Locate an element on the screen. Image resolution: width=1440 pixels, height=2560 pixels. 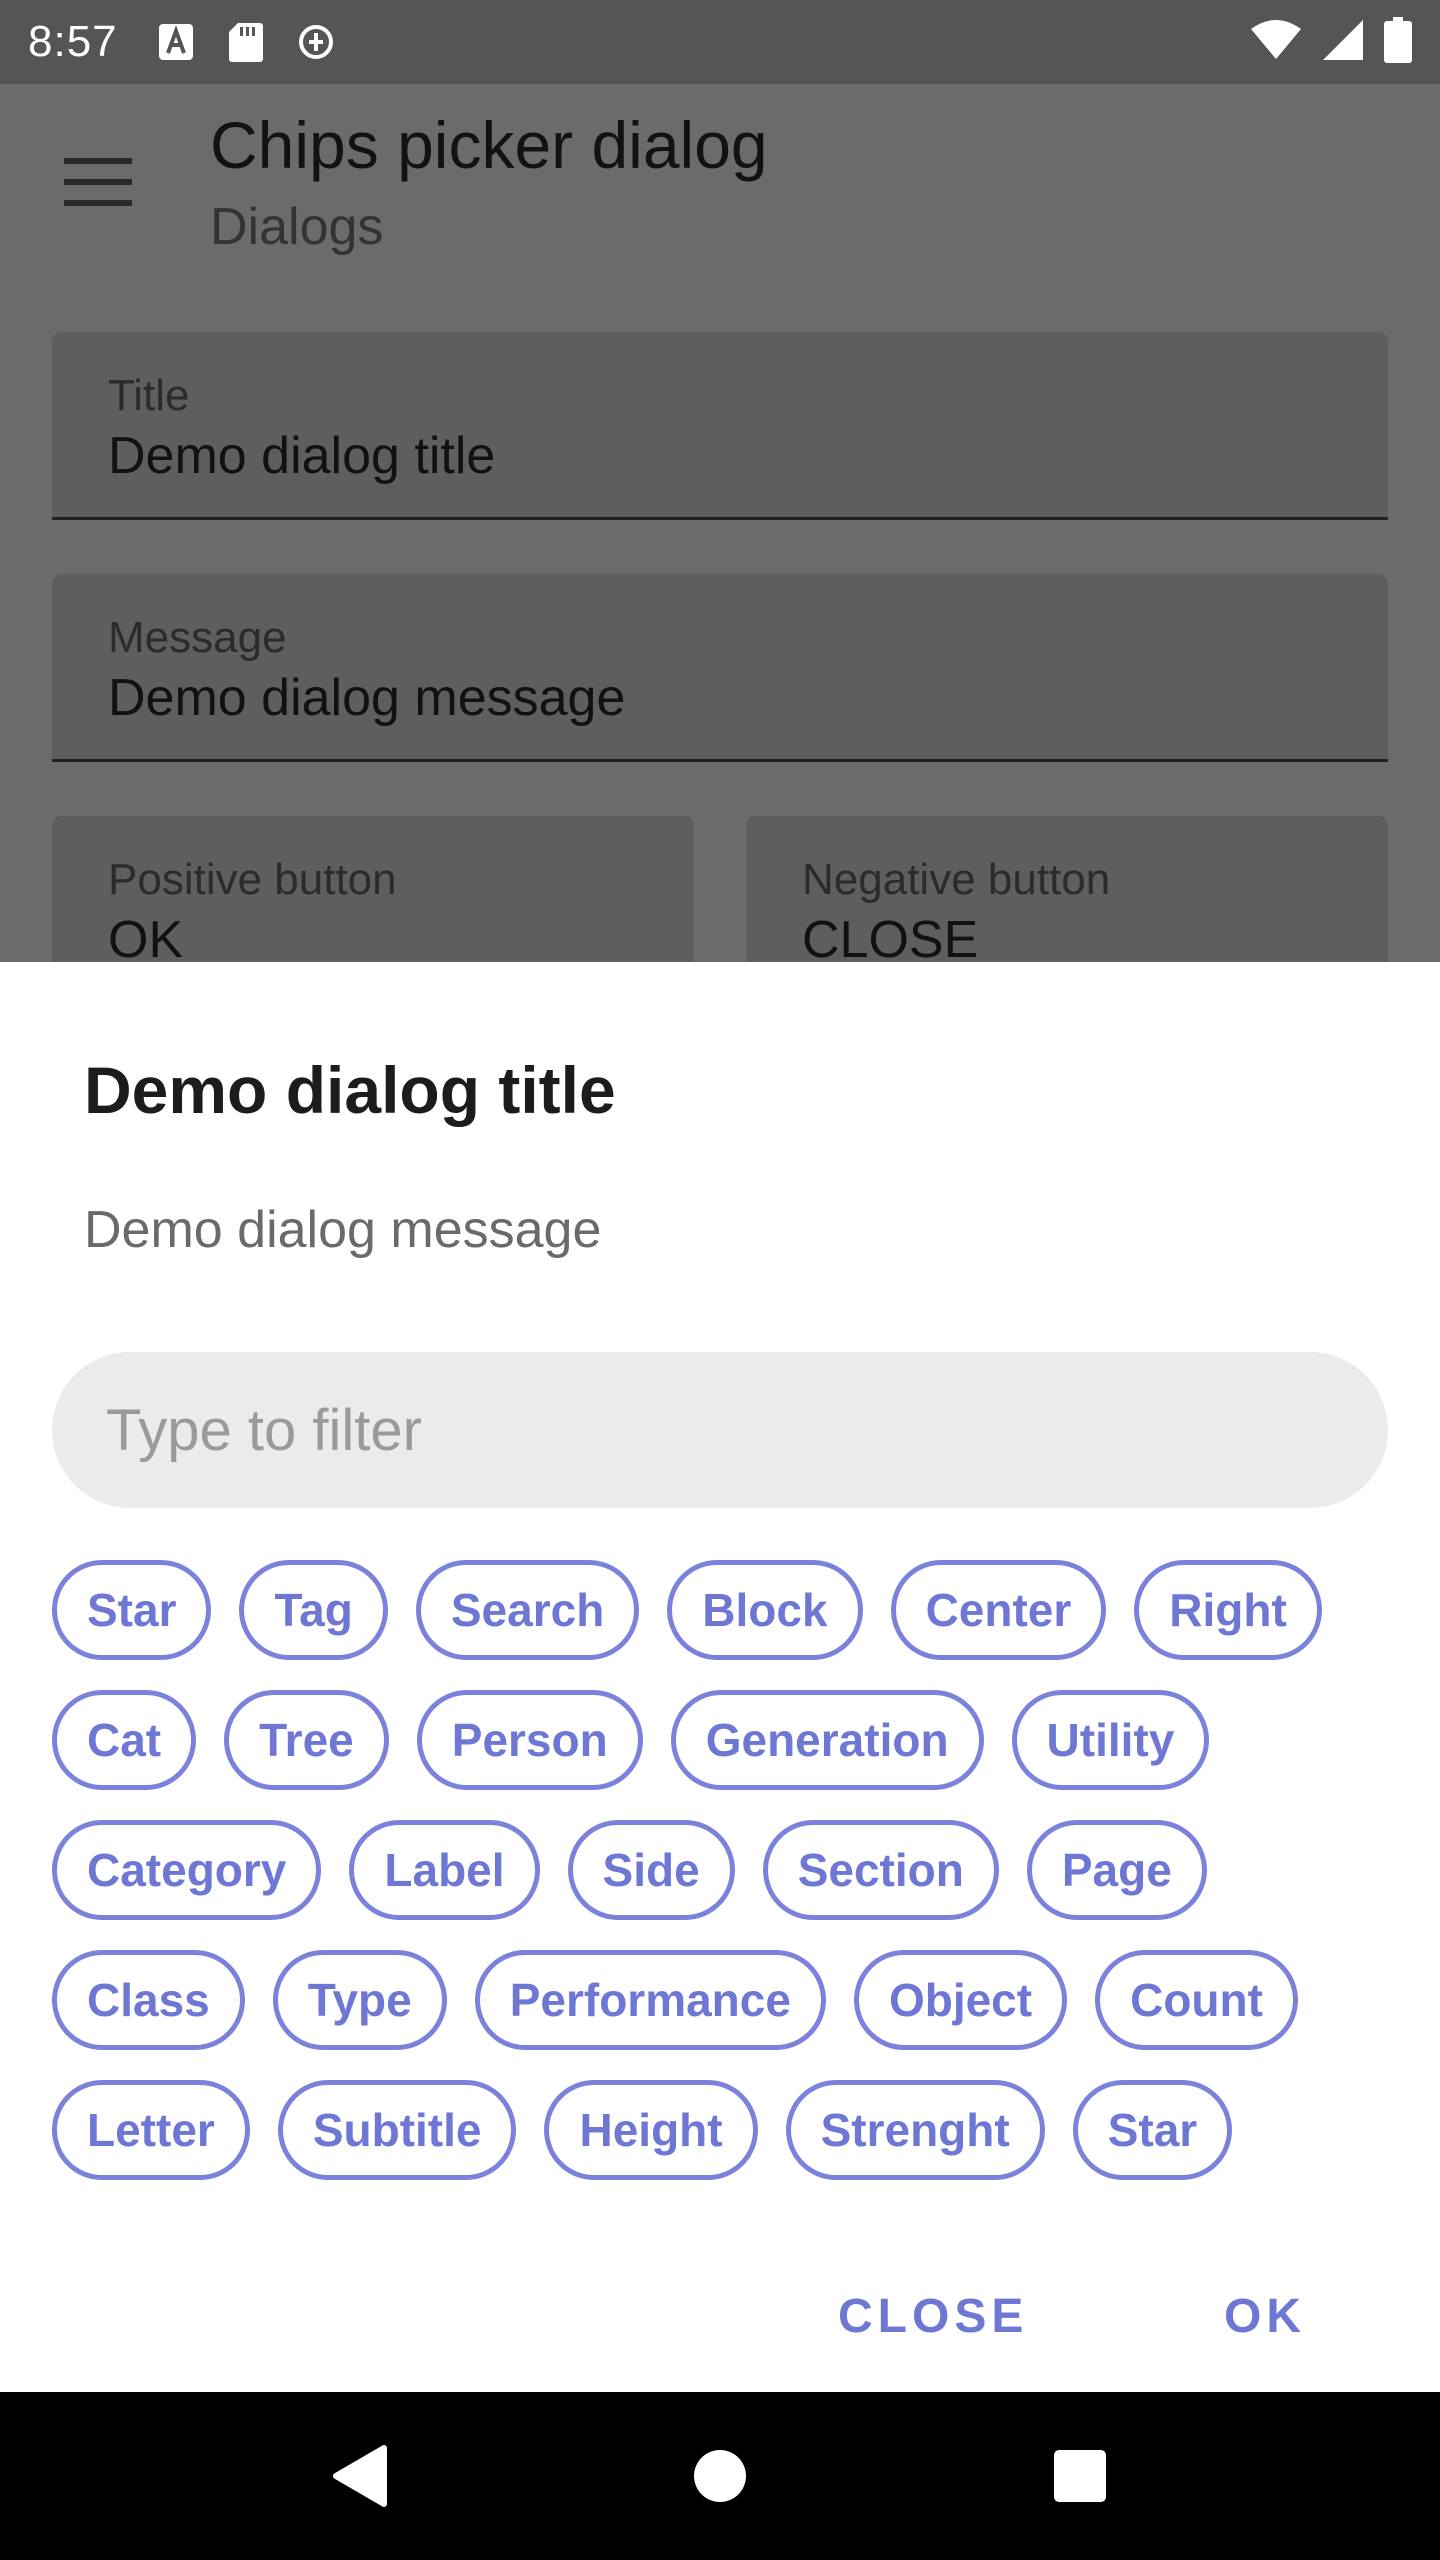
menu-button is located at coordinates (98, 182).